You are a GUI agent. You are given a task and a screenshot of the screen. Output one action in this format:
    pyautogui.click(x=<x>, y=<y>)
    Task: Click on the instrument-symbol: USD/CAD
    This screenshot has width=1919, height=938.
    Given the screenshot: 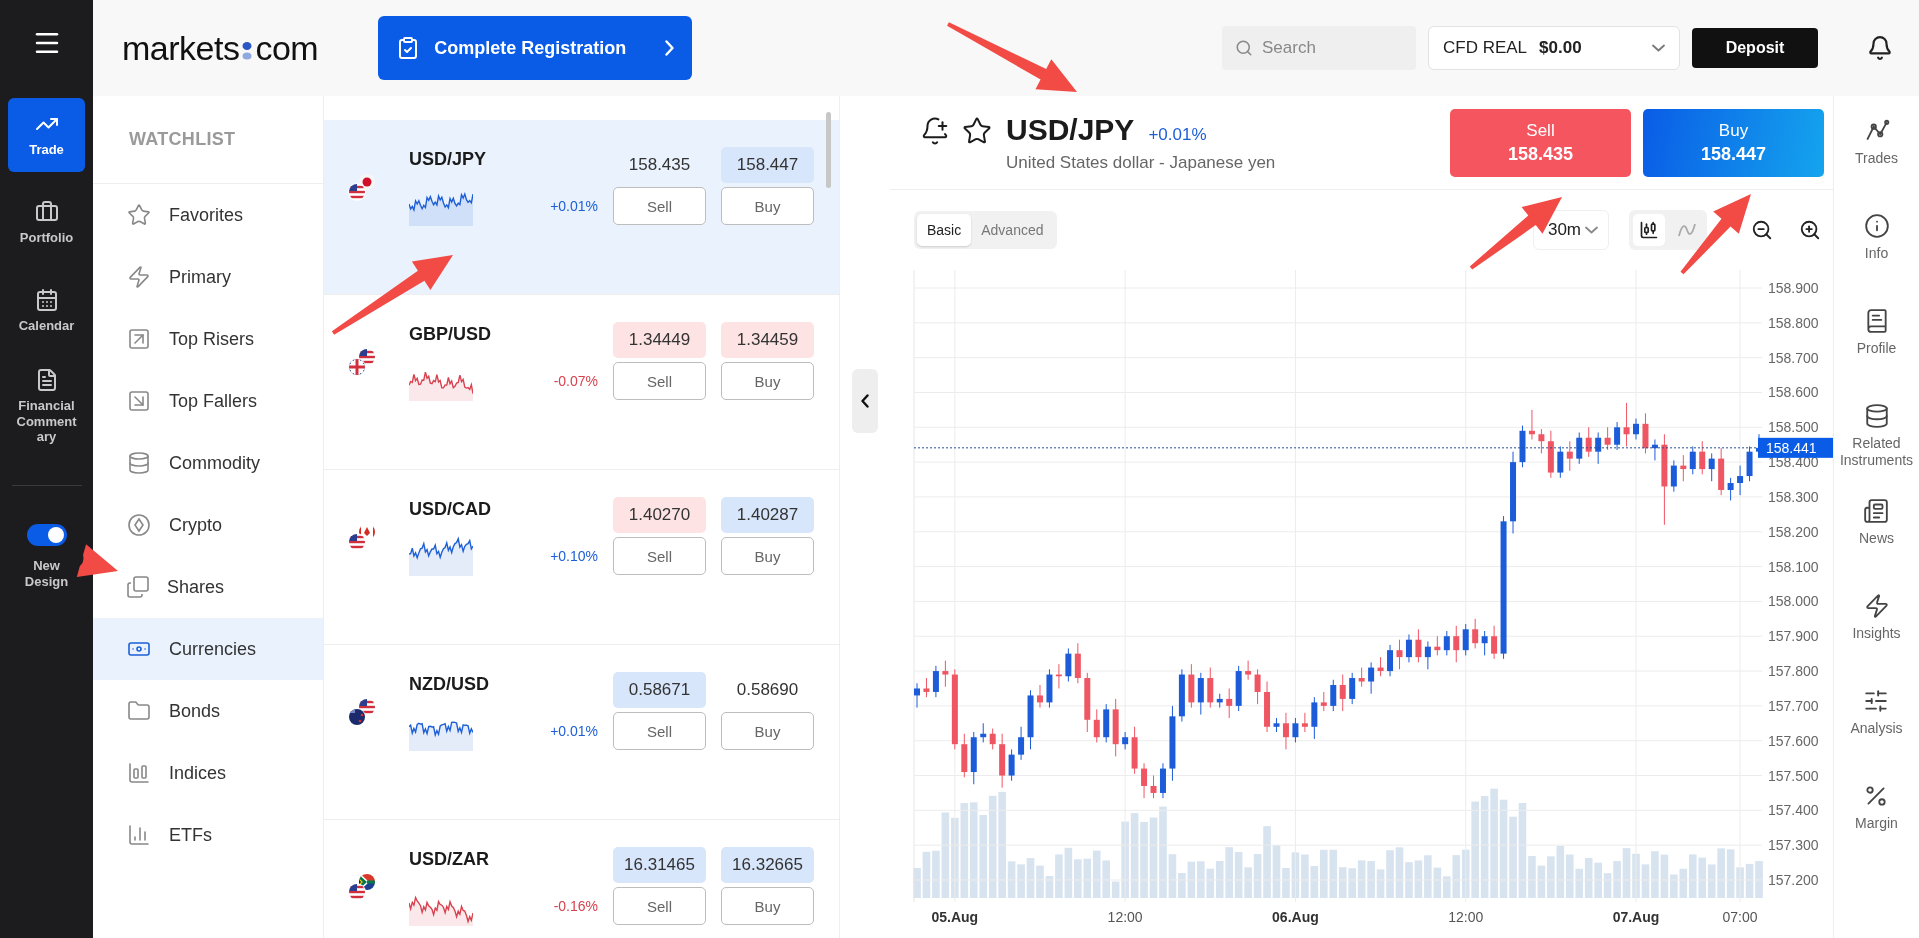 What is the action you would take?
    pyautogui.click(x=450, y=509)
    